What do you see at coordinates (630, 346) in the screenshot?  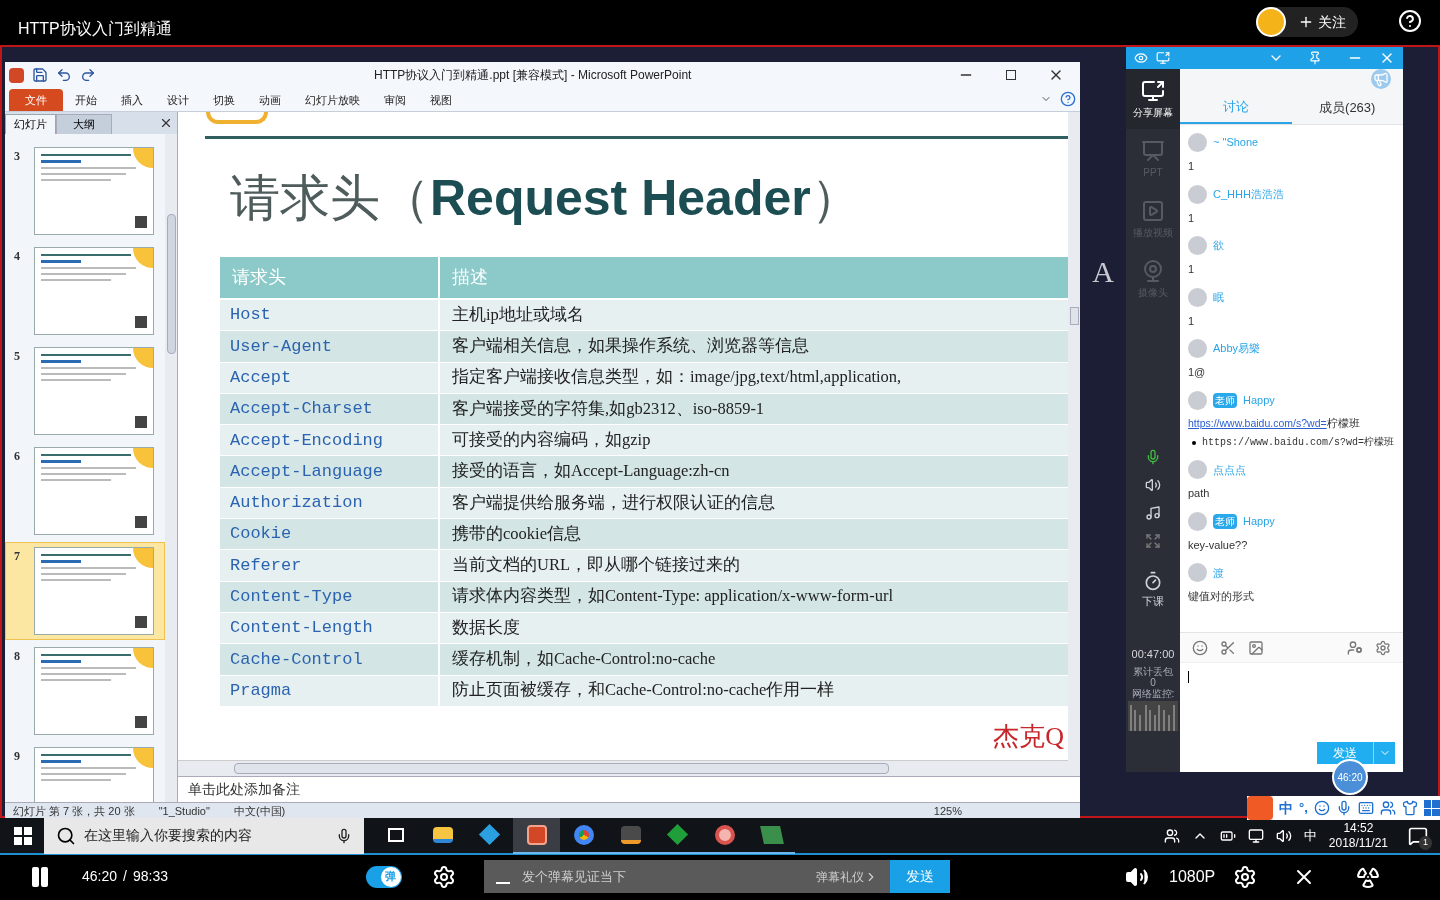 I see `table-cell-text: 客户端相关信息，如果操作系统、浏览器等信息` at bounding box center [630, 346].